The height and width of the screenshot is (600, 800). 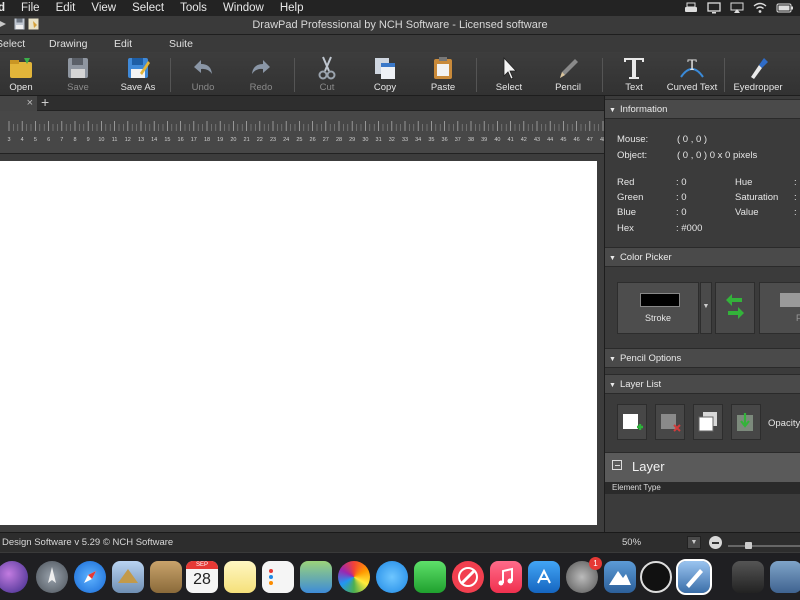 I want to click on swap-colors-button, so click(x=735, y=308).